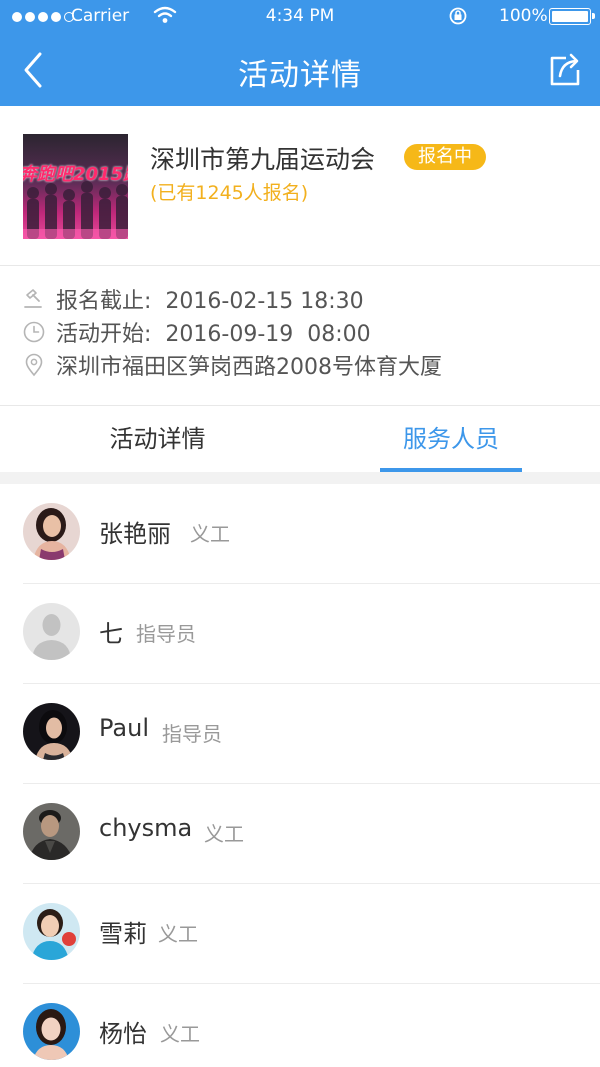 The image size is (600, 1067). What do you see at coordinates (458, 16) in the screenshot?
I see `rotation-lock-icon` at bounding box center [458, 16].